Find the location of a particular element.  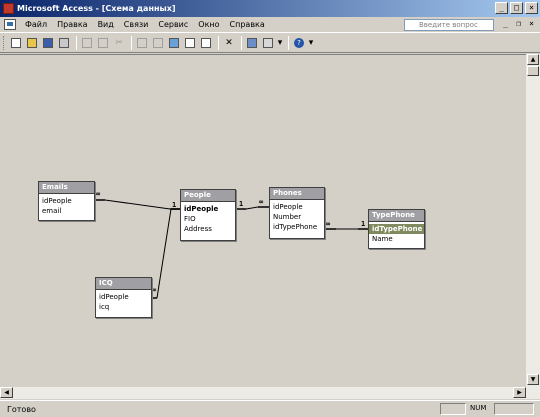

field-email: email is located at coordinates (66, 211).